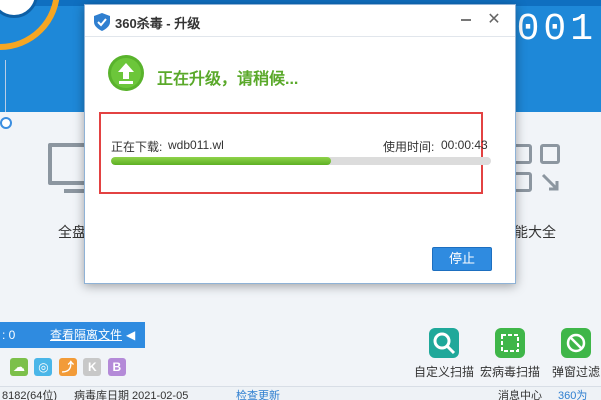 This screenshot has width=601, height=400. Describe the element at coordinates (576, 343) in the screenshot. I see `popup-block-icon` at that location.